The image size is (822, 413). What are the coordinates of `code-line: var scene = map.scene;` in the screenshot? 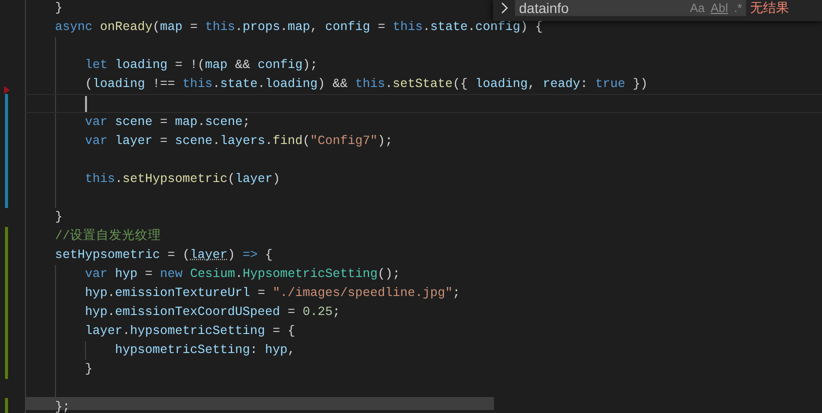 It's located at (167, 122).